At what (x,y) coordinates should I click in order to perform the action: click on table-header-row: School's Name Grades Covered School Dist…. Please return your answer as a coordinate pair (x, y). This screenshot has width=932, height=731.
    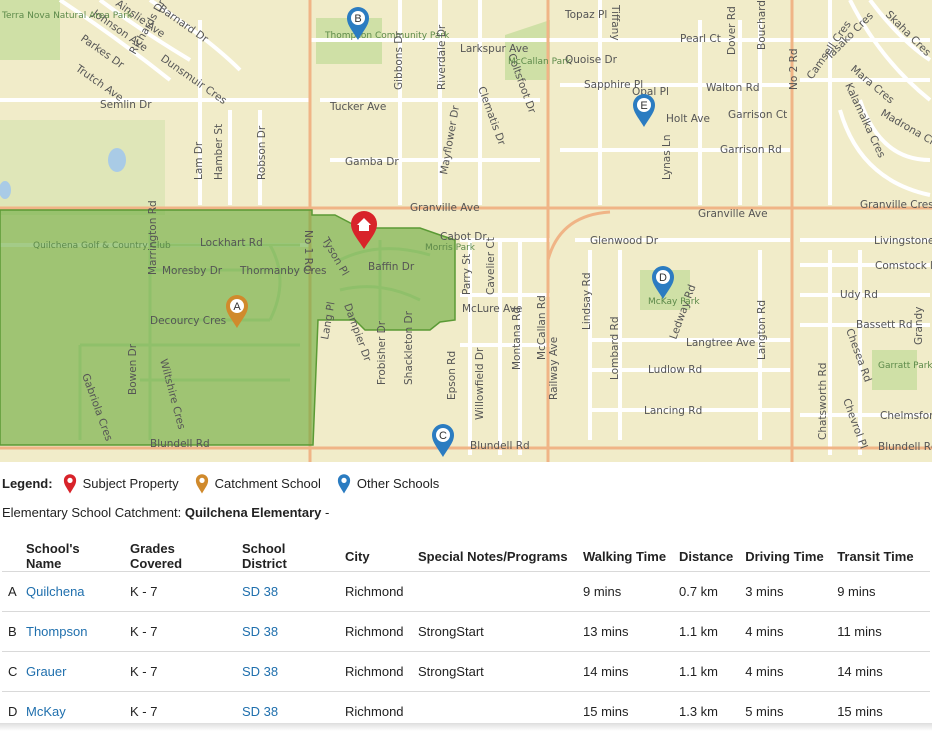
    Looking at the image, I should click on (466, 556).